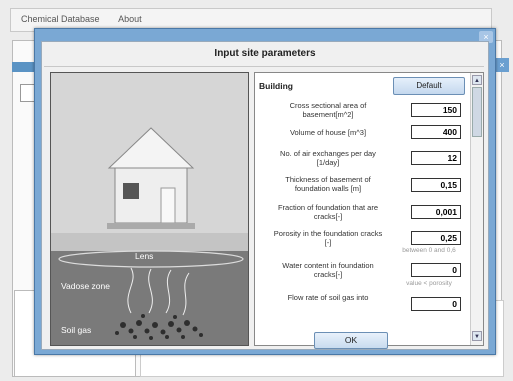  What do you see at coordinates (436, 238) in the screenshot?
I see `crack-porosity-input: 0,25` at bounding box center [436, 238].